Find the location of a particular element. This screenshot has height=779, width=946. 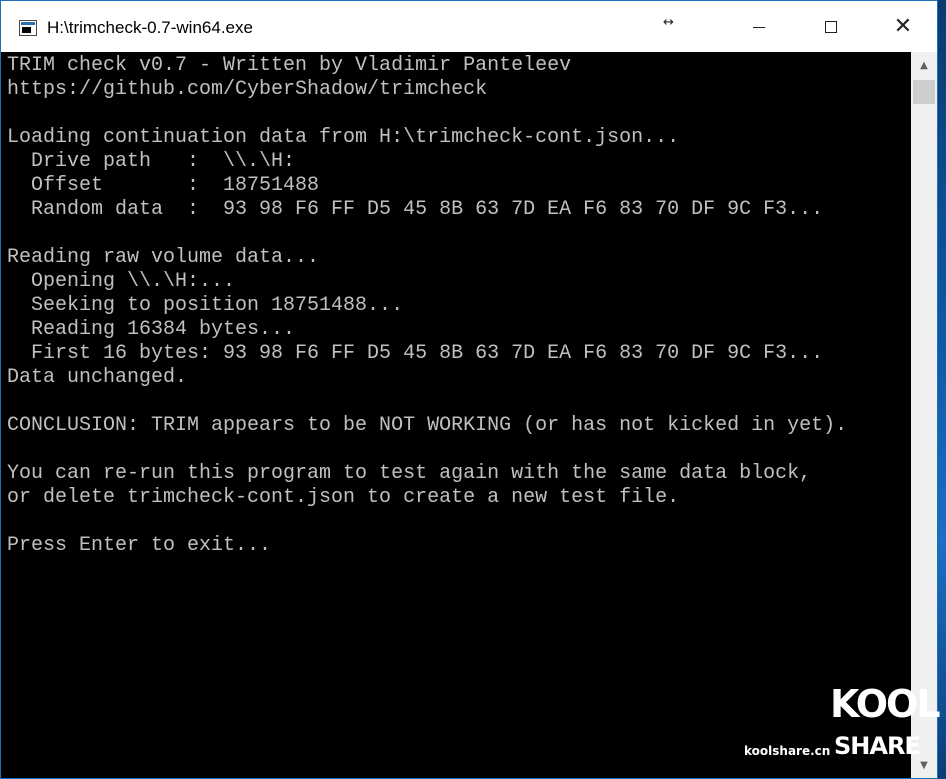

watermark-logo-bottom: SHARE is located at coordinates (877, 746).